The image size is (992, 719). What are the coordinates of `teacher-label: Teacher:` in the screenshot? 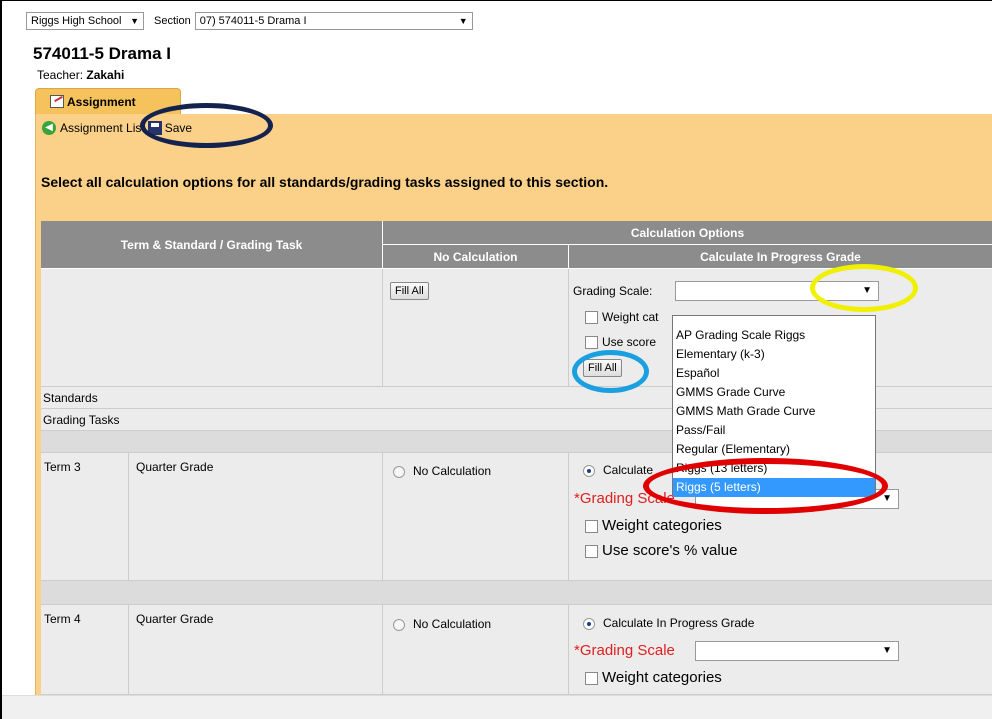 It's located at (60, 75).